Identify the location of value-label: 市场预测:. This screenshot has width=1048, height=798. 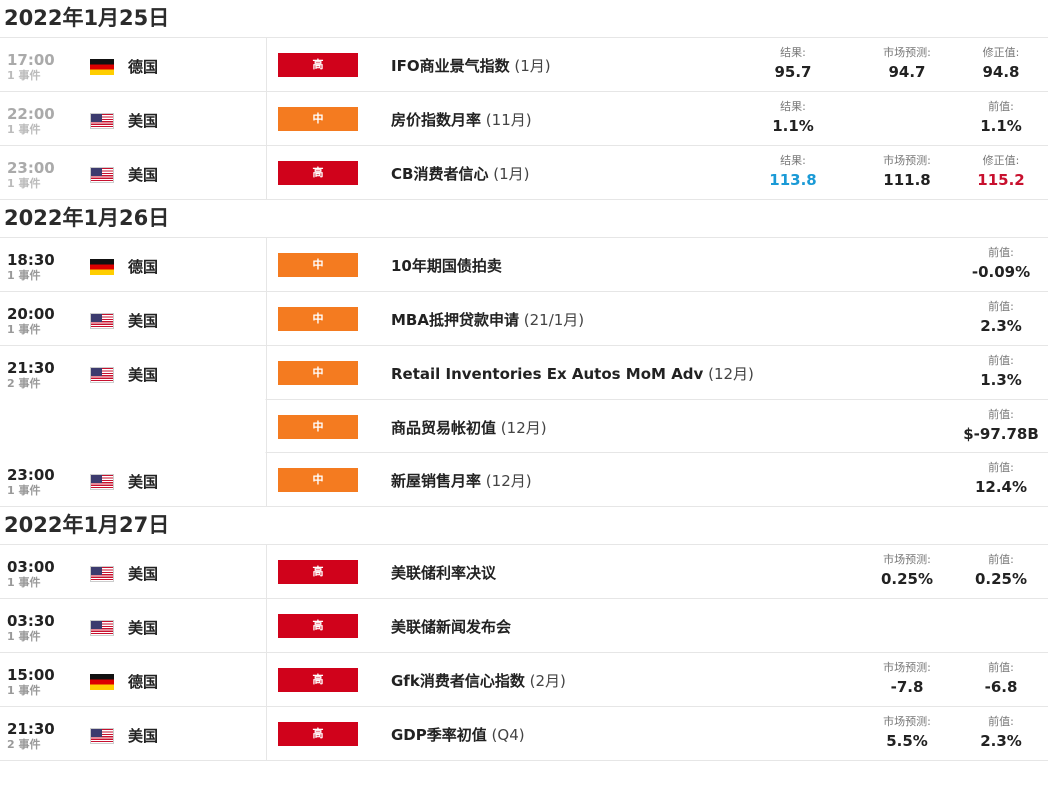
(907, 721).